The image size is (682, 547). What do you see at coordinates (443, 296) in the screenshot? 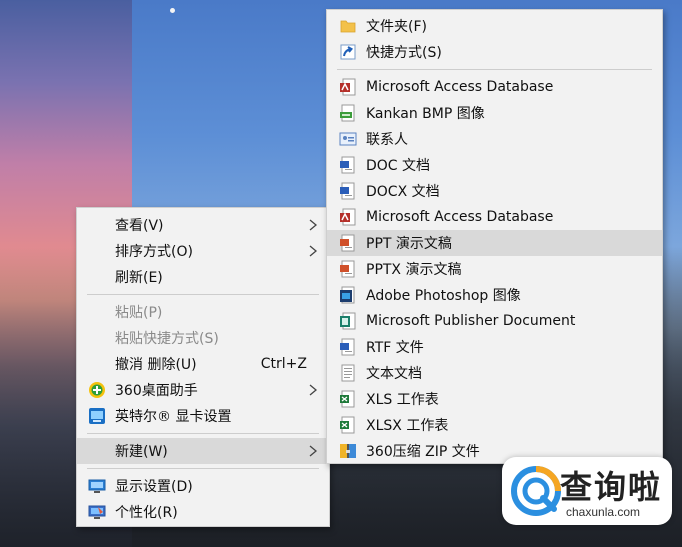
I see `menu-item-label: Adobe Photoshop 图像` at bounding box center [443, 296].